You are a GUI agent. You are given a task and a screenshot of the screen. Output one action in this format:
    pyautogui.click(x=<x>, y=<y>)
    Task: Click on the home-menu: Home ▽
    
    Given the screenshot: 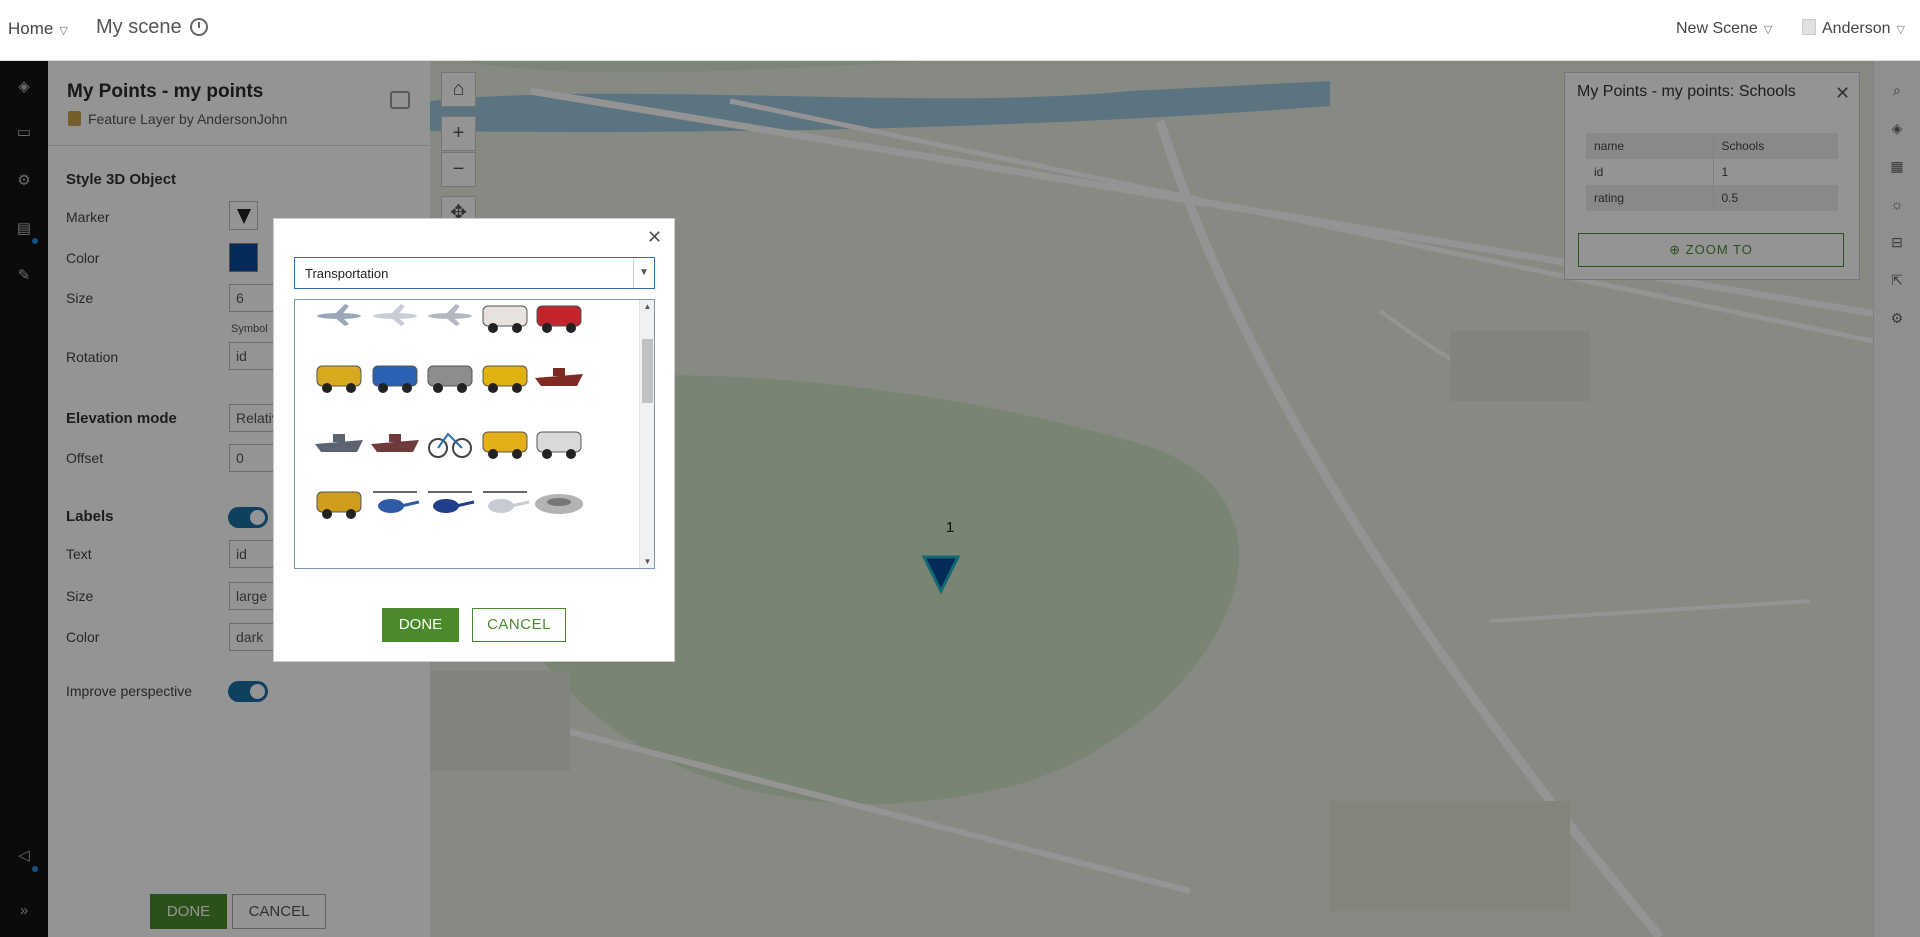 What is the action you would take?
    pyautogui.click(x=38, y=29)
    